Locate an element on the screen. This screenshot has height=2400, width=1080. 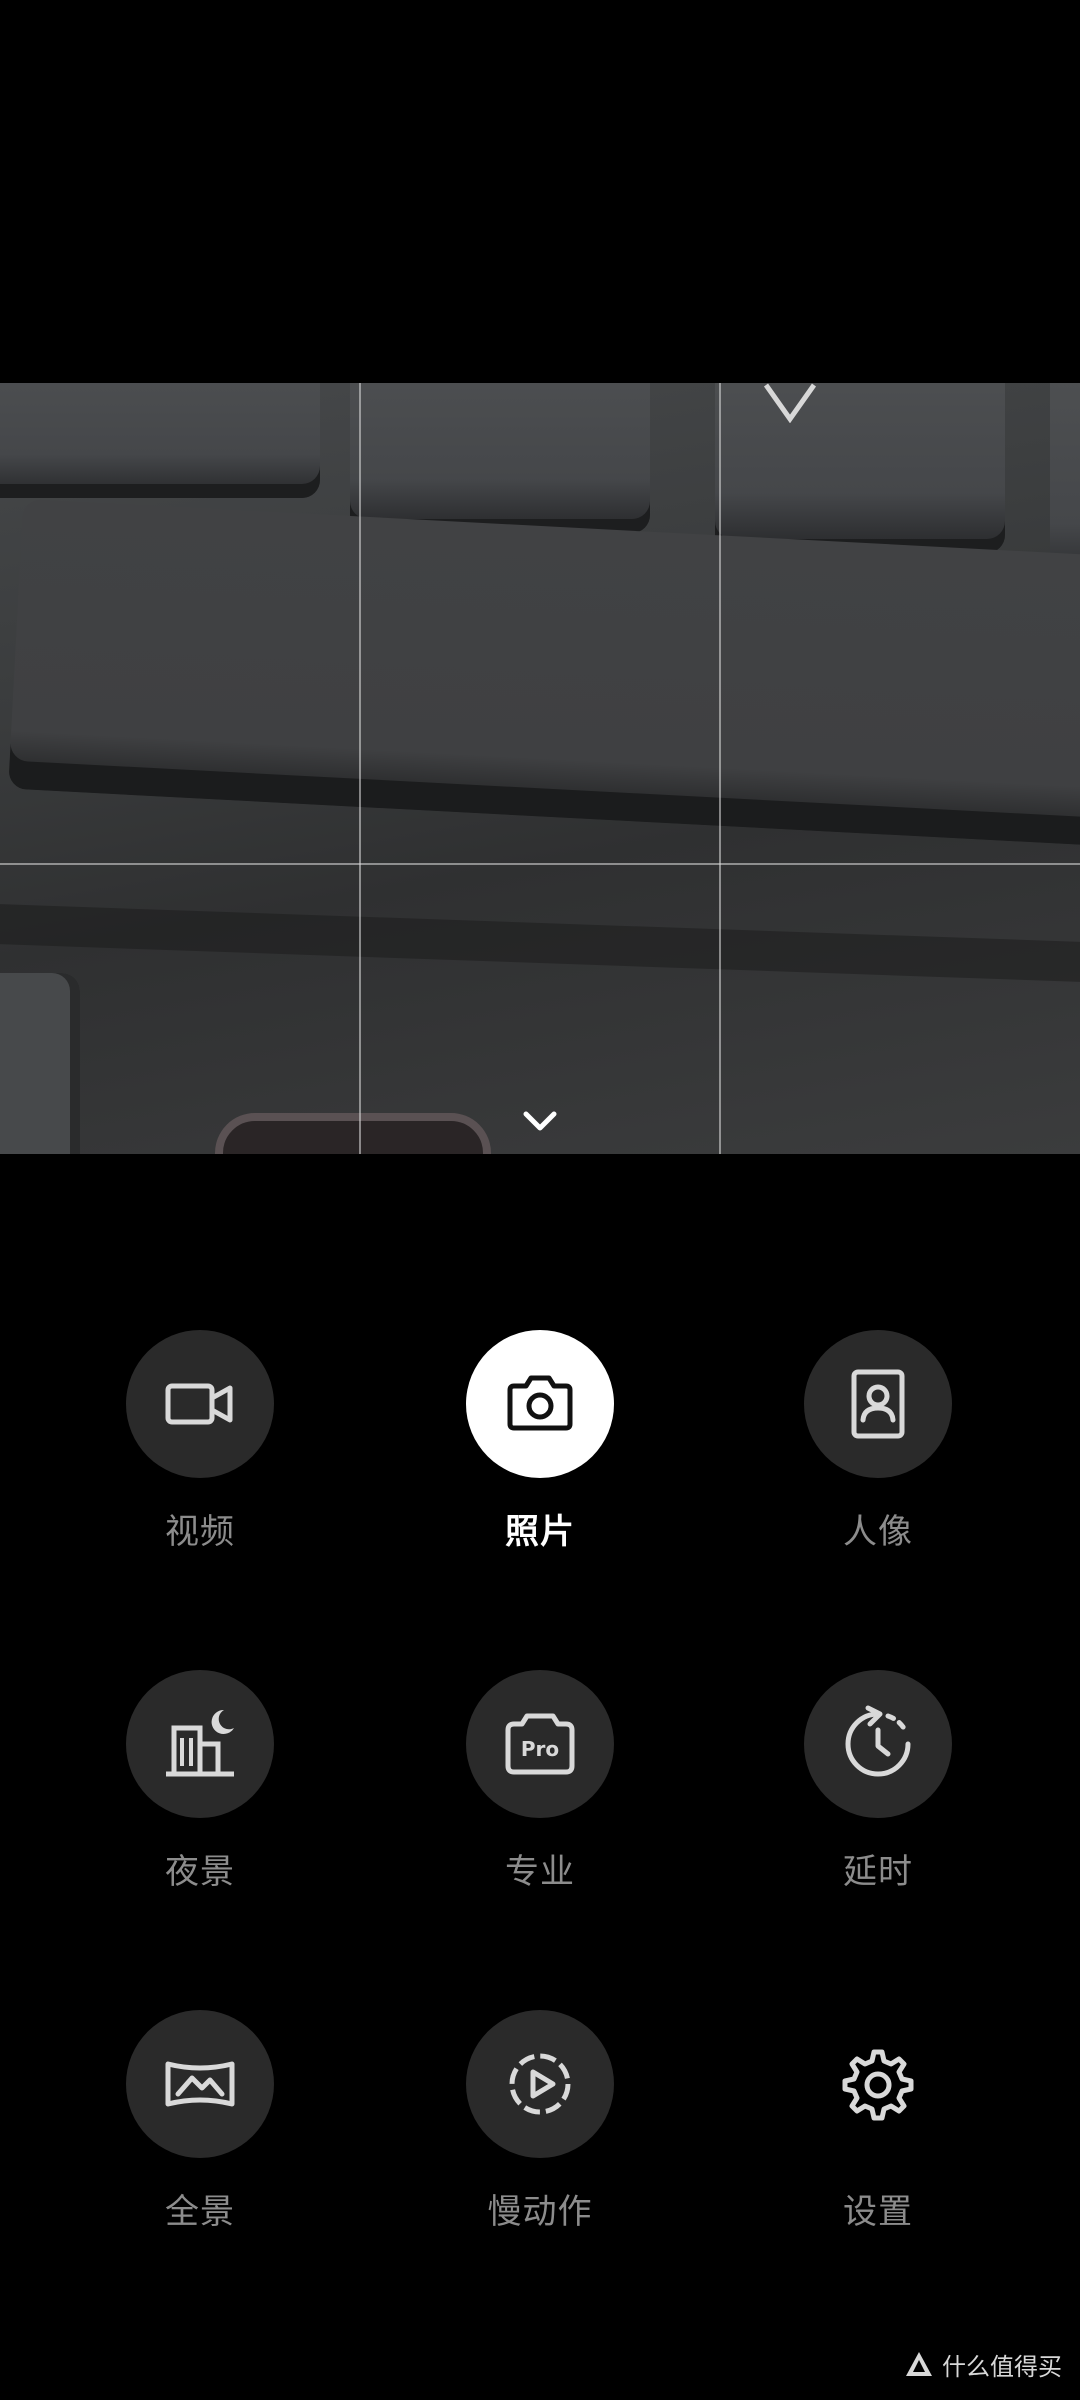
settings-circle is located at coordinates (878, 2084).